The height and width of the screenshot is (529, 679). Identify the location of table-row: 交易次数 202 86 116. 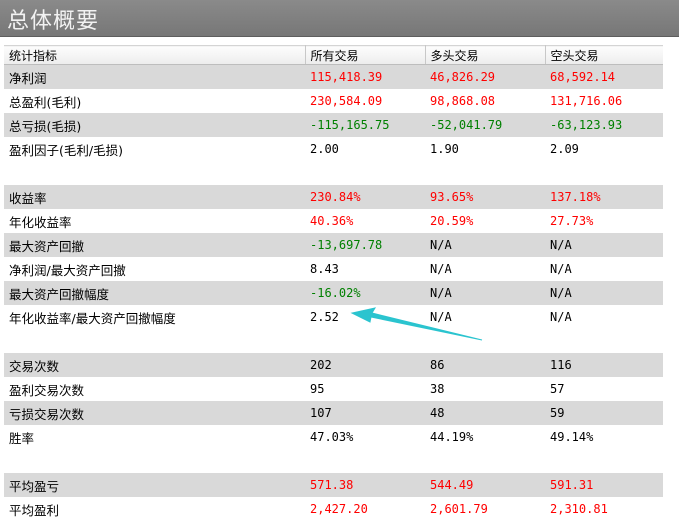
(333, 365).